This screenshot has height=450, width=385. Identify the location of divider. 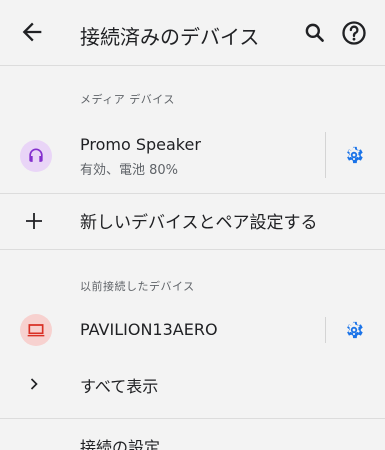
(192, 249).